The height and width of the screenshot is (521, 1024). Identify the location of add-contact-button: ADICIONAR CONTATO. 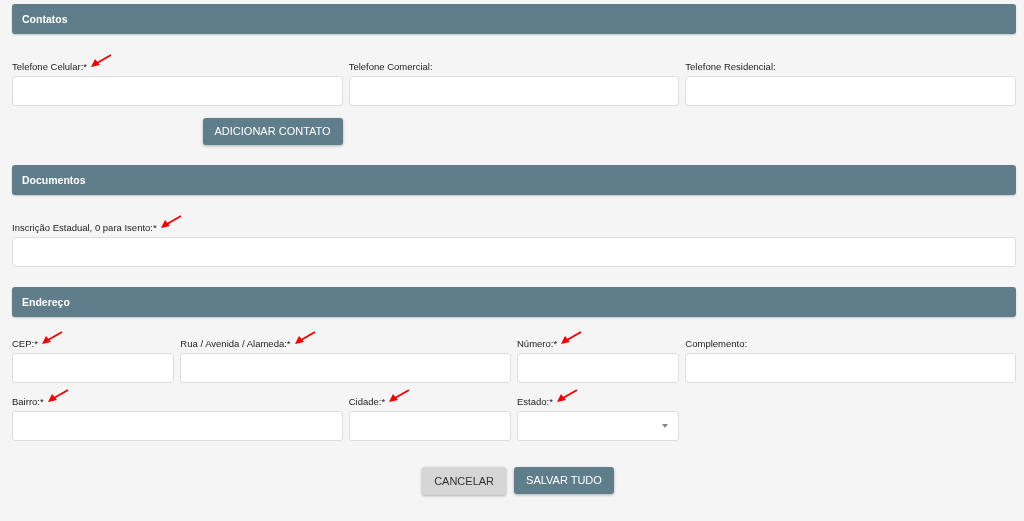
(272, 131).